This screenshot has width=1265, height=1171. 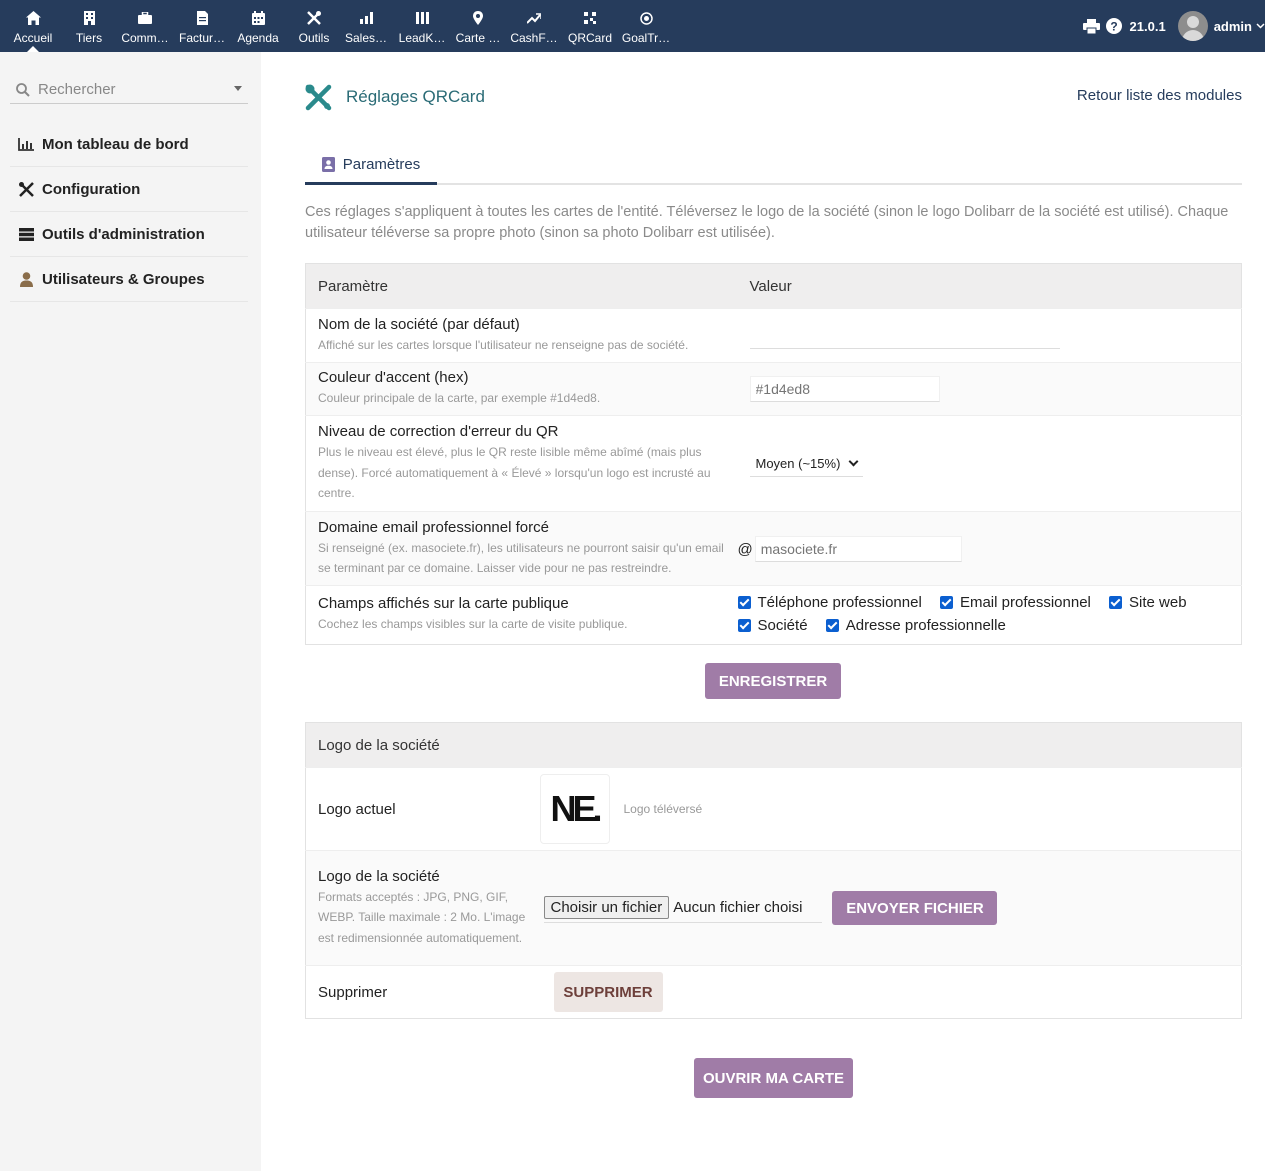 What do you see at coordinates (123, 279) in the screenshot?
I see `sidebar-item-label: Utilisateurs & Groupes` at bounding box center [123, 279].